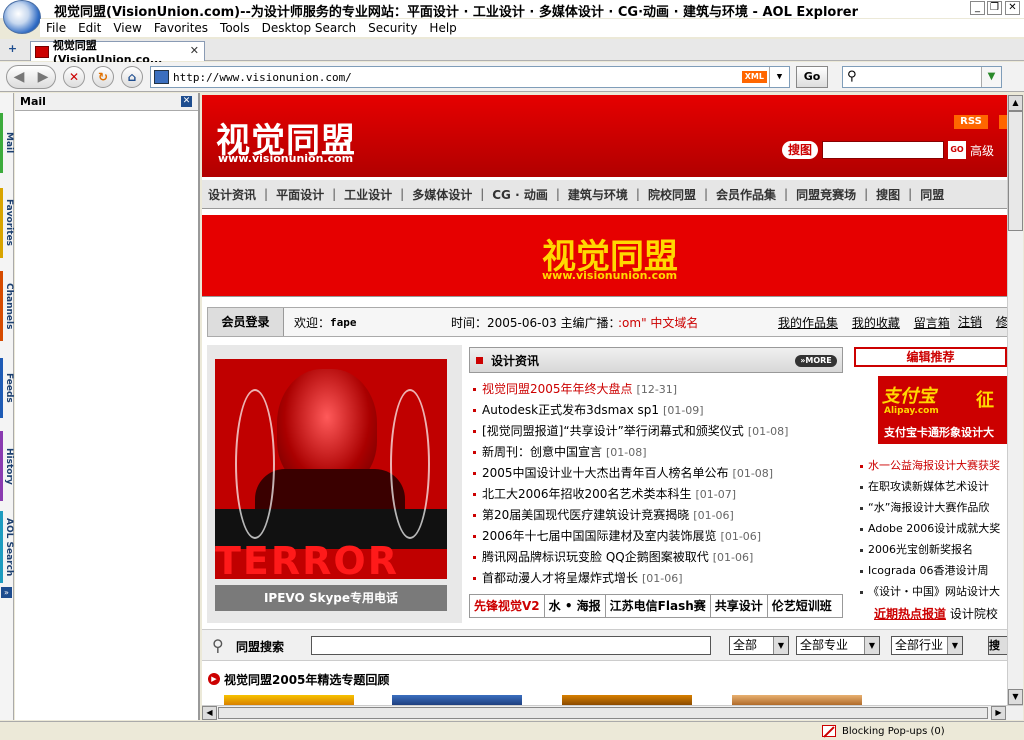 The height and width of the screenshot is (740, 1024). What do you see at coordinates (598, 194) in the screenshot?
I see `nav-architecture: 建筑与环境` at bounding box center [598, 194].